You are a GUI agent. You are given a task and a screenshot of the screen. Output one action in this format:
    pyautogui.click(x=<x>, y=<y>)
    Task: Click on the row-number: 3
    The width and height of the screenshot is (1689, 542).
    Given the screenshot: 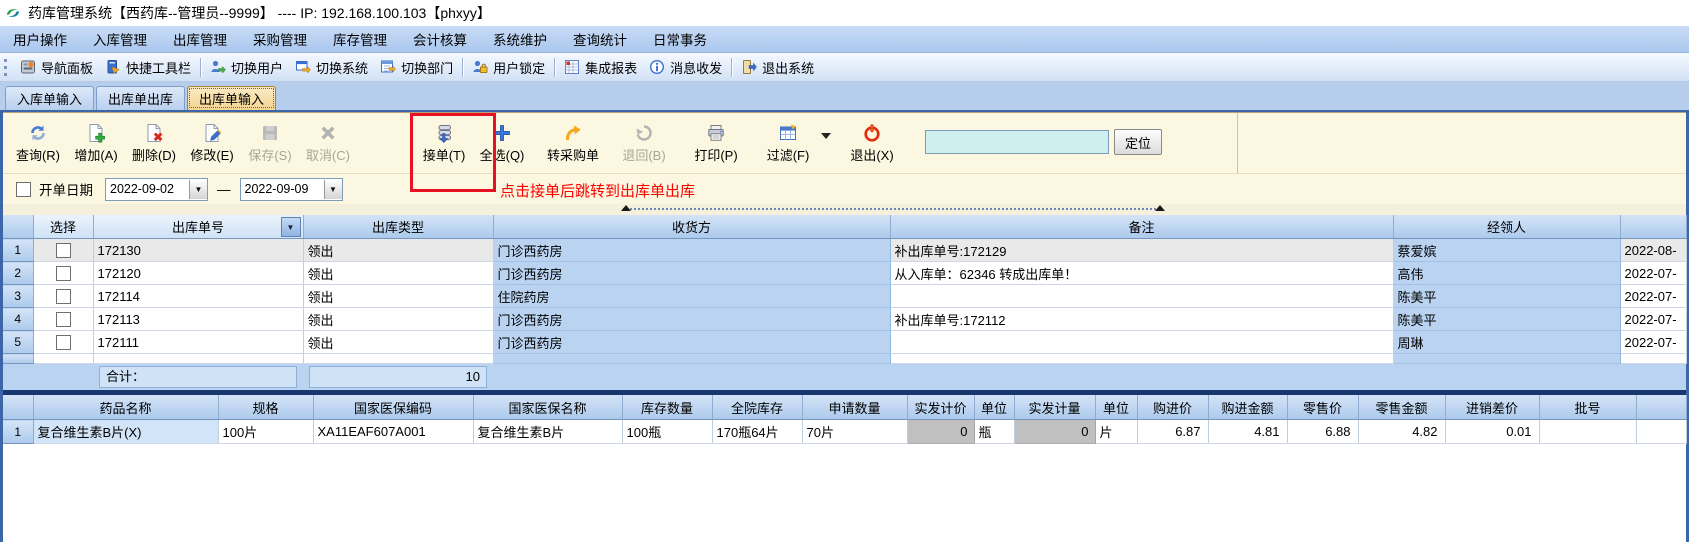 What is the action you would take?
    pyautogui.click(x=18, y=296)
    